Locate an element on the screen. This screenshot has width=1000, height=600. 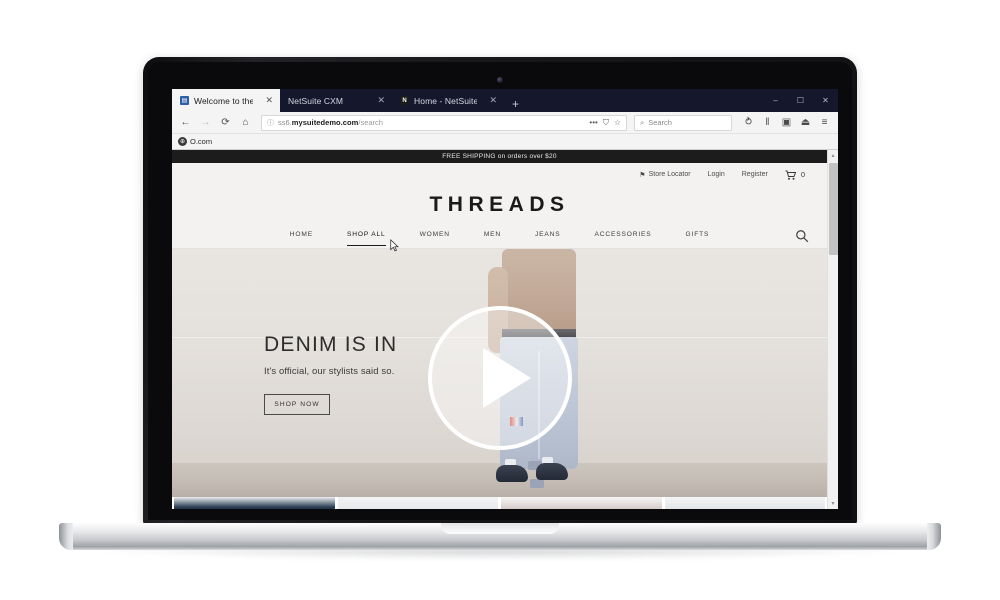
site-logo: THREADS is located at coordinates (499, 205).